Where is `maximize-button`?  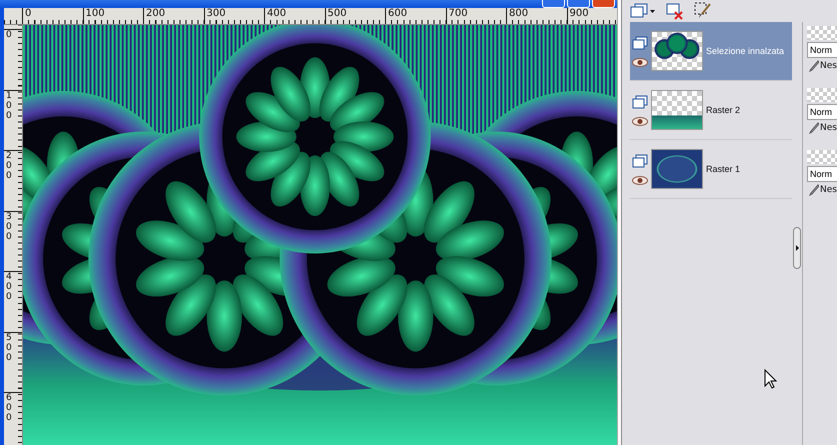 maximize-button is located at coordinates (578, 4).